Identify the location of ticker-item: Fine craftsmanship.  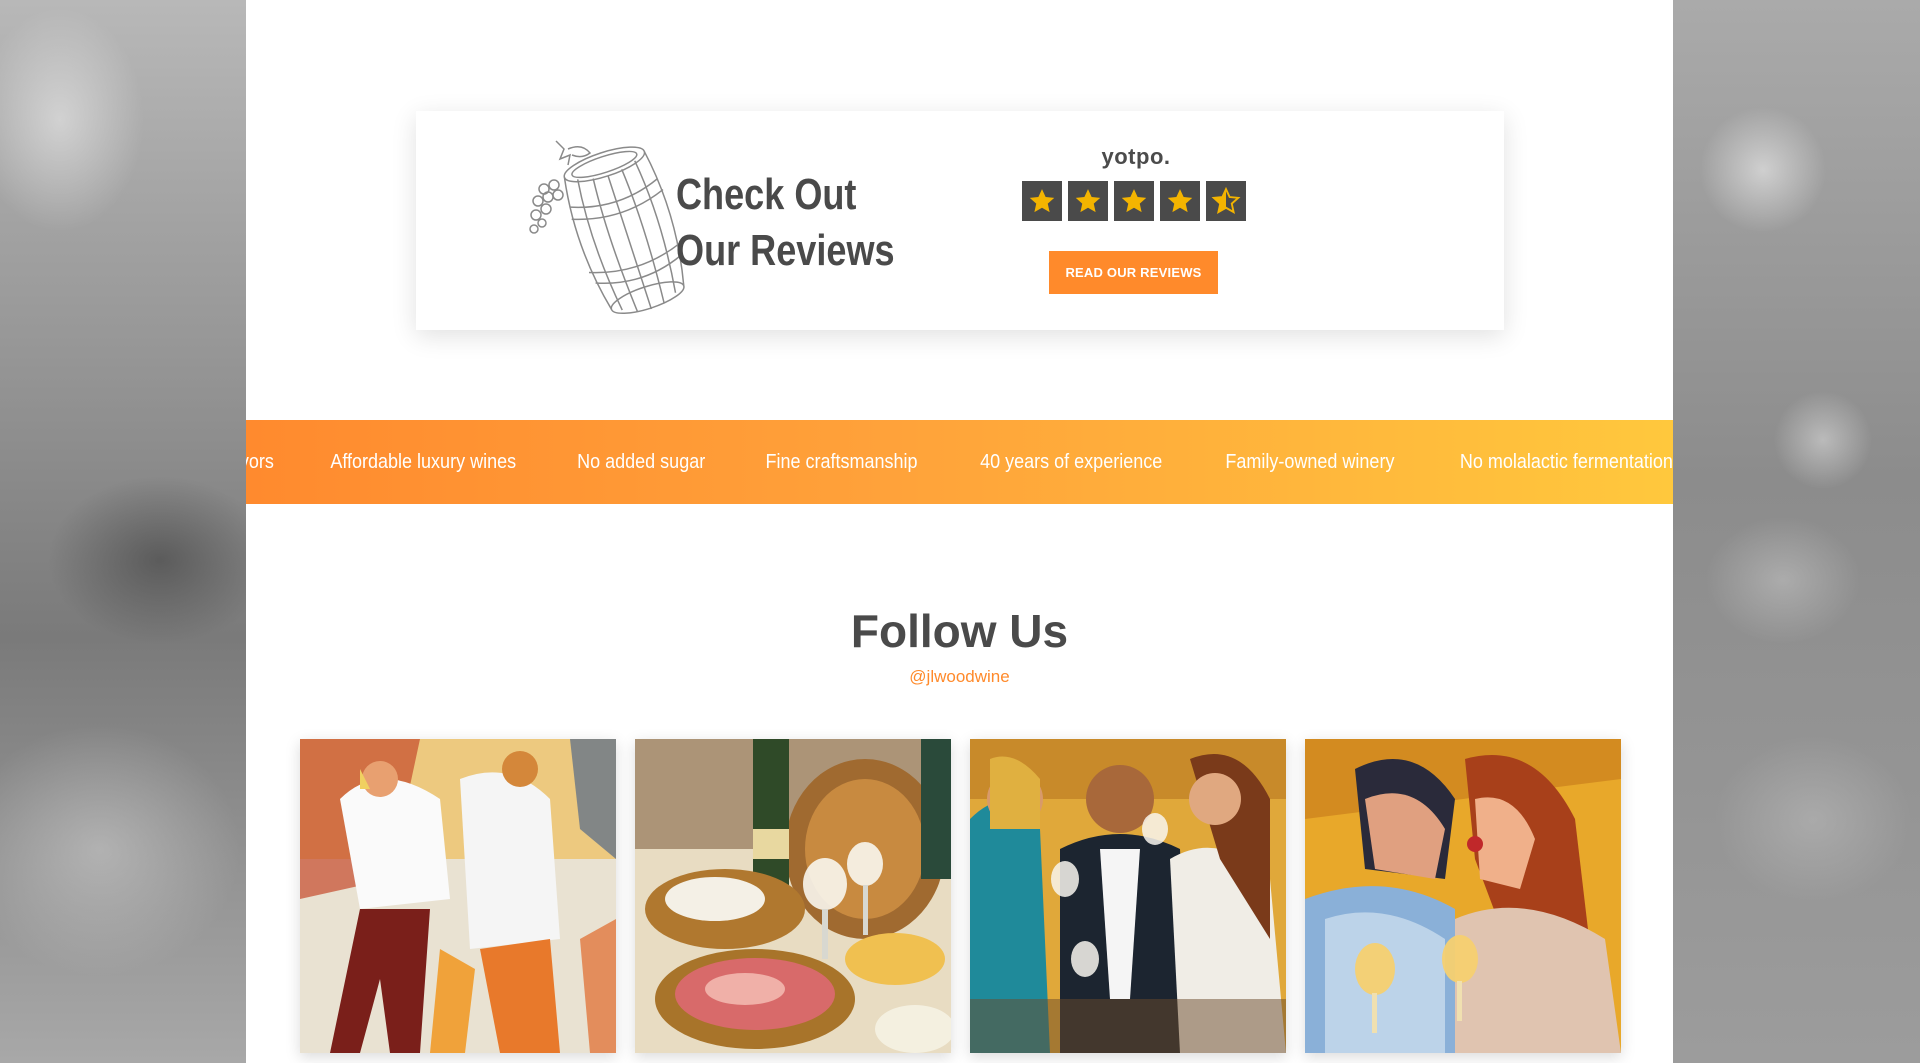
(841, 461).